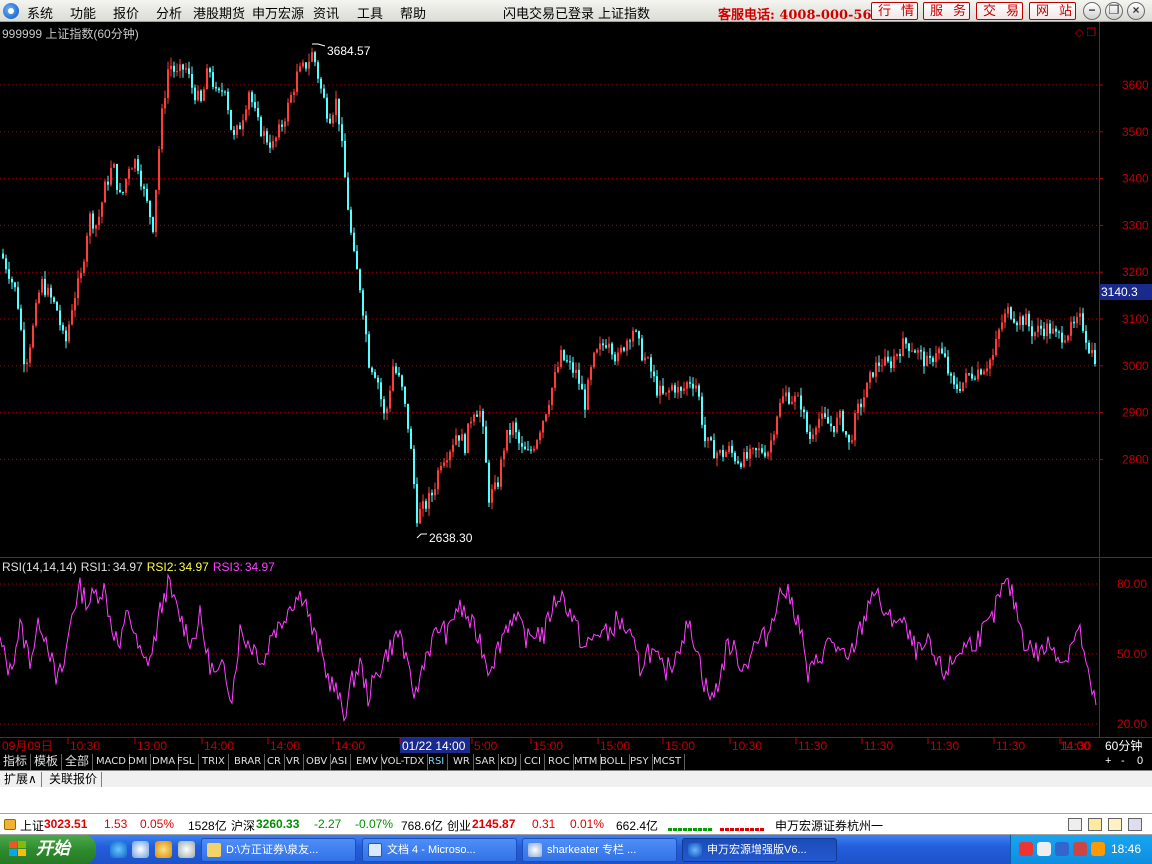 The height and width of the screenshot is (864, 1152). I want to click on left-tab-0: 指标, so click(16, 762).